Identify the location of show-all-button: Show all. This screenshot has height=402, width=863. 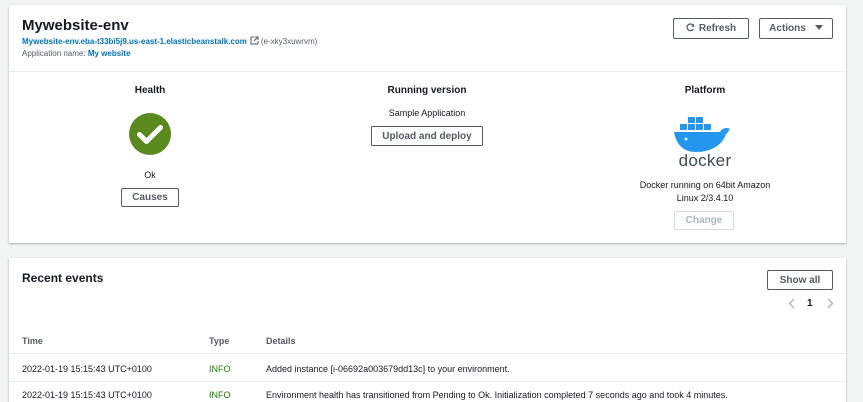
(800, 280).